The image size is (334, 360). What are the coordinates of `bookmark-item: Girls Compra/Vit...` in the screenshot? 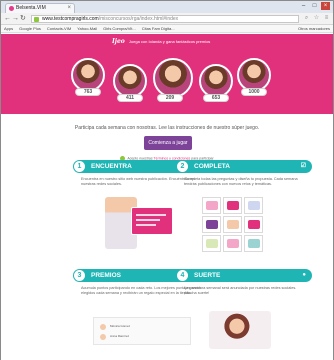 It's located at (119, 28).